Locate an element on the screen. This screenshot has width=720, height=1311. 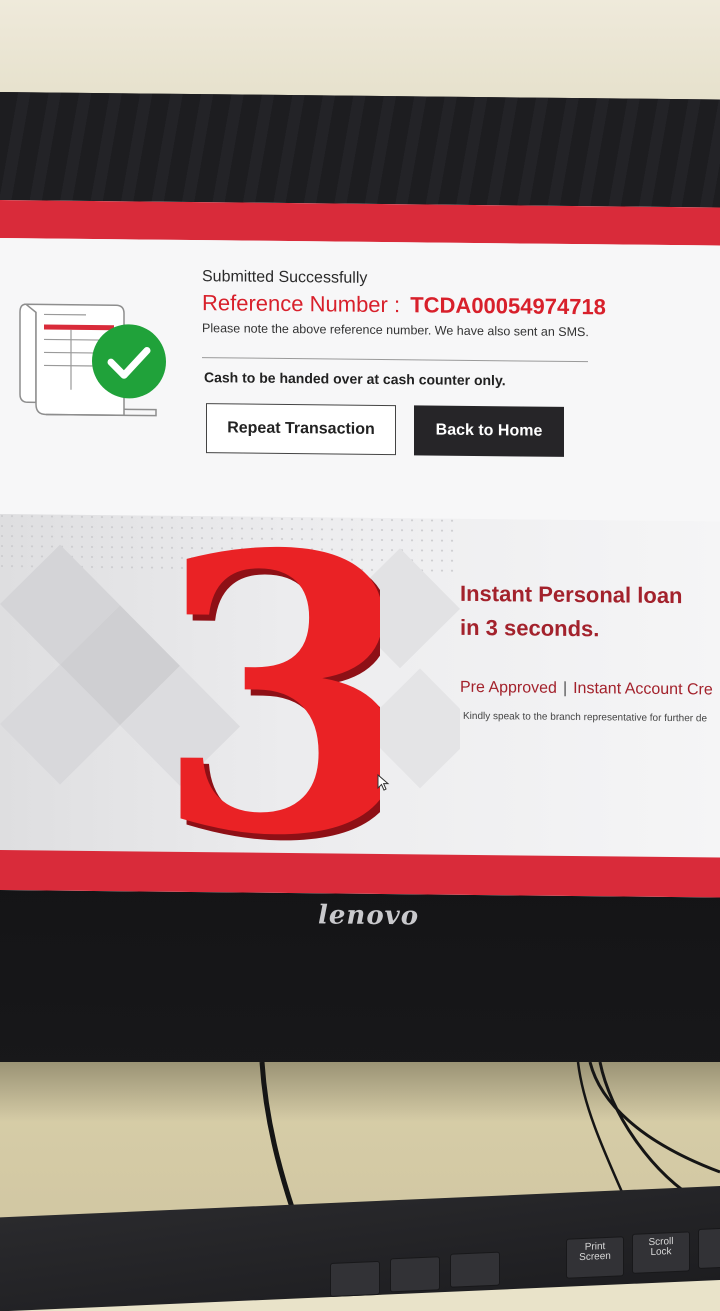
key-scroll-lock: Scroll Lock is located at coordinates (661, 1252).